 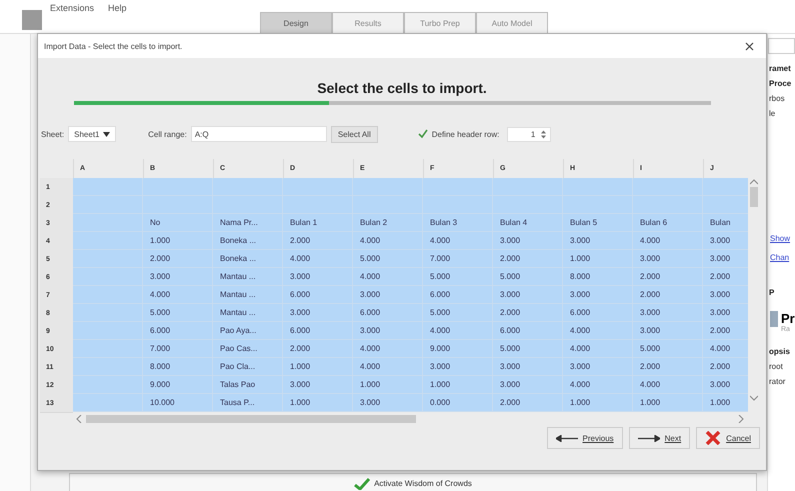 I want to click on panel-text: rbos, so click(x=777, y=98).